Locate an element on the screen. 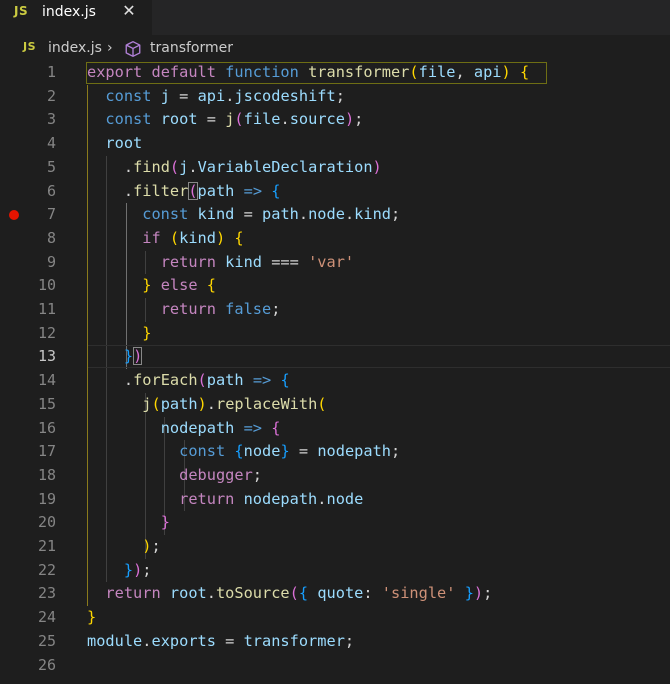 This screenshot has width=670, height=684. javascript-file-icon: JS is located at coordinates (30, 46).